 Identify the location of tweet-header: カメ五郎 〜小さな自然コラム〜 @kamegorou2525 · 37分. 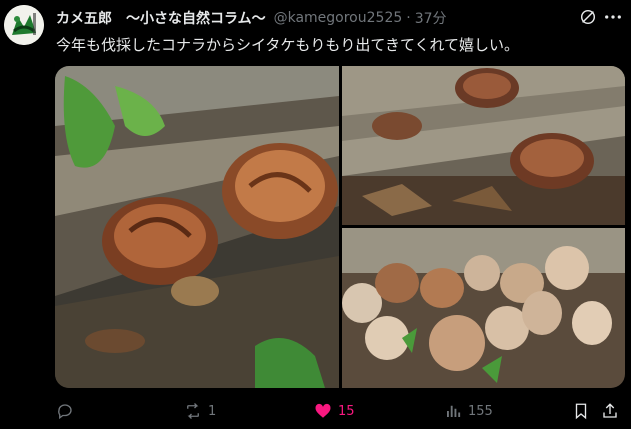
(338, 18).